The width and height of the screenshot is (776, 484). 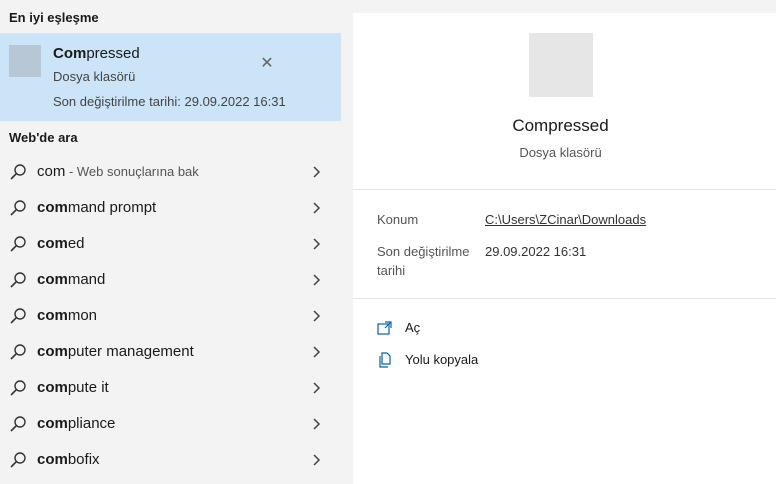 I want to click on web-search-item: command prompt, so click(x=170, y=208).